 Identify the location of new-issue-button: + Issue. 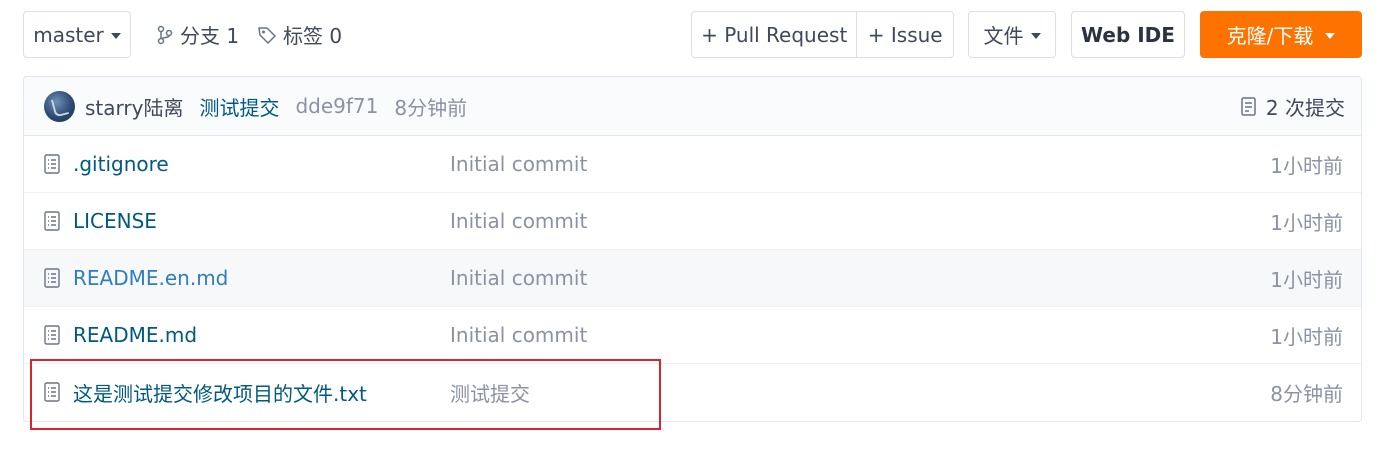
(905, 34).